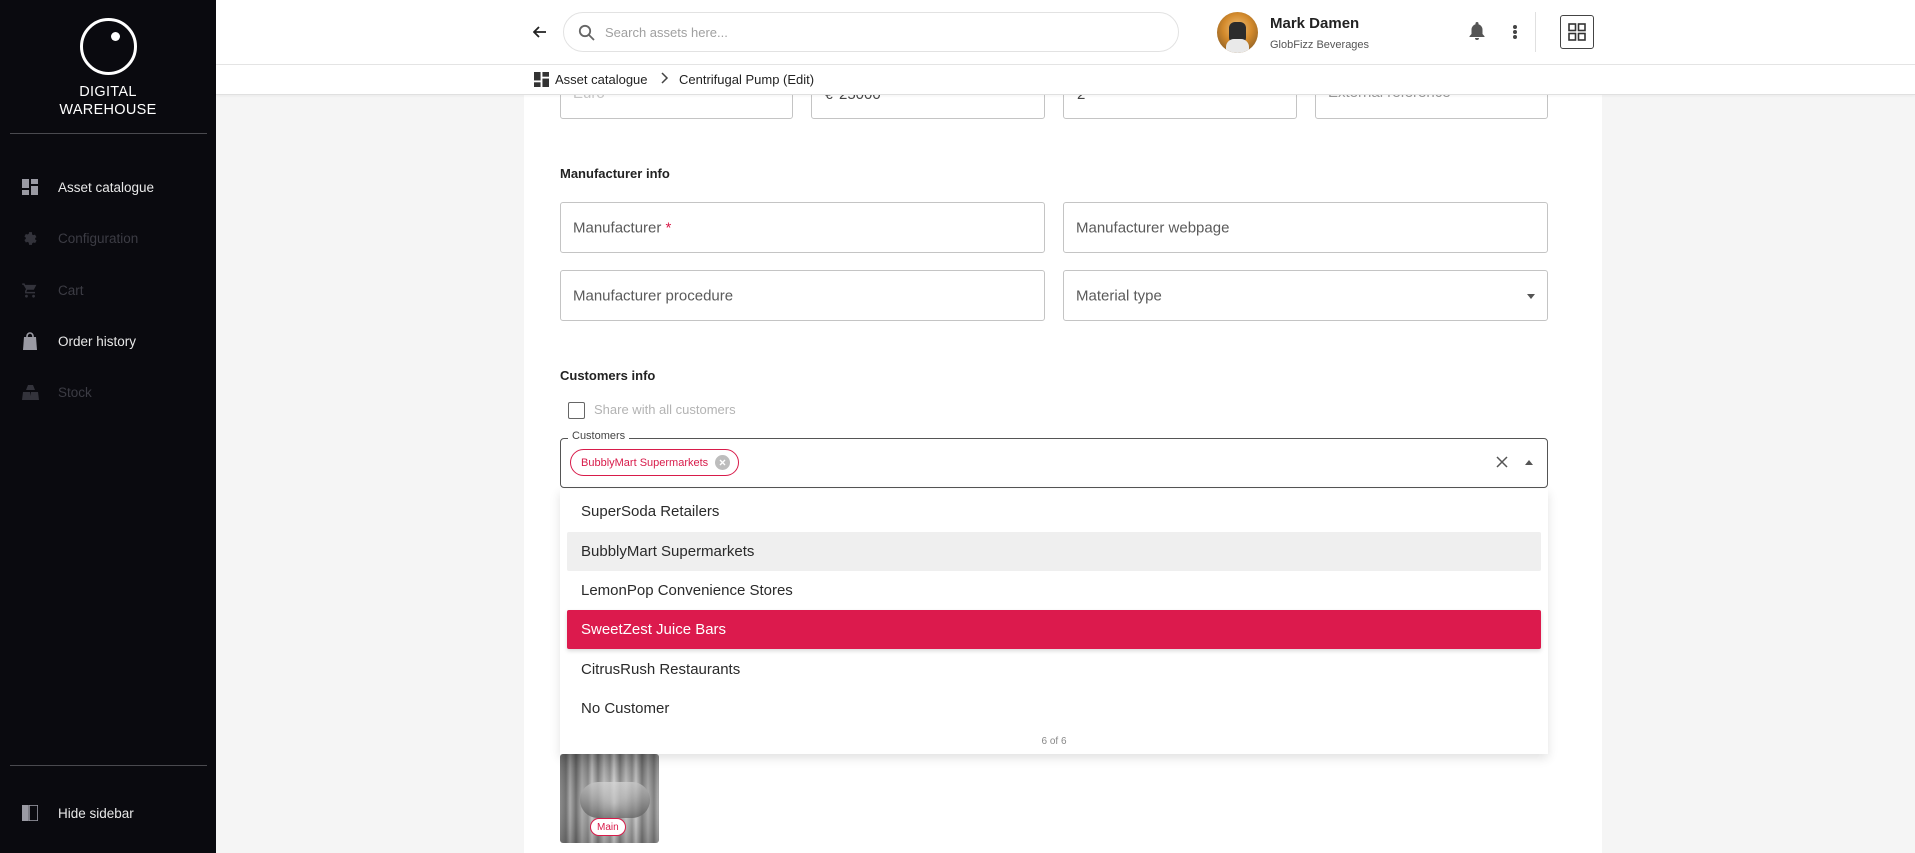 The width and height of the screenshot is (1915, 853). I want to click on search-icon, so click(586, 32).